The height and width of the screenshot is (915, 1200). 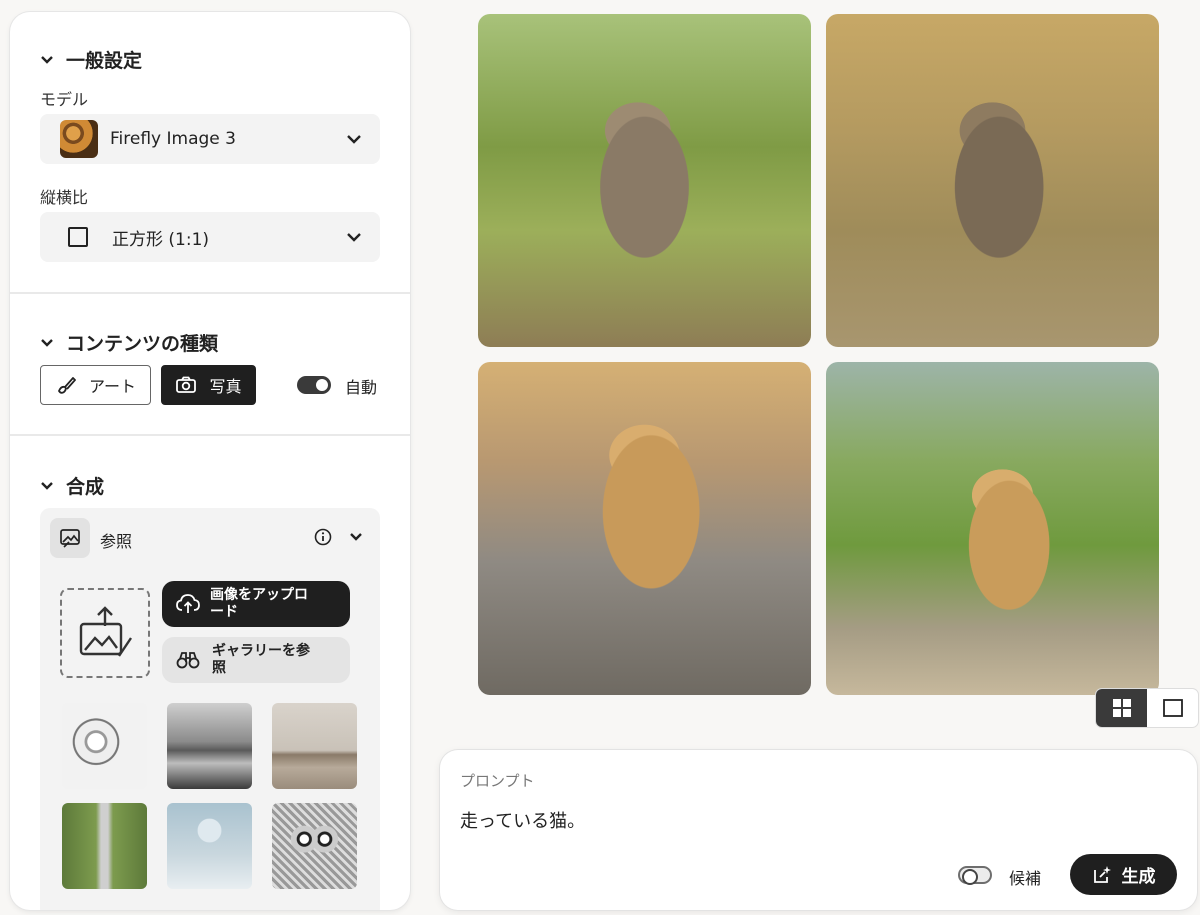 I want to click on general-settings-header: 一般設定, so click(x=91, y=59).